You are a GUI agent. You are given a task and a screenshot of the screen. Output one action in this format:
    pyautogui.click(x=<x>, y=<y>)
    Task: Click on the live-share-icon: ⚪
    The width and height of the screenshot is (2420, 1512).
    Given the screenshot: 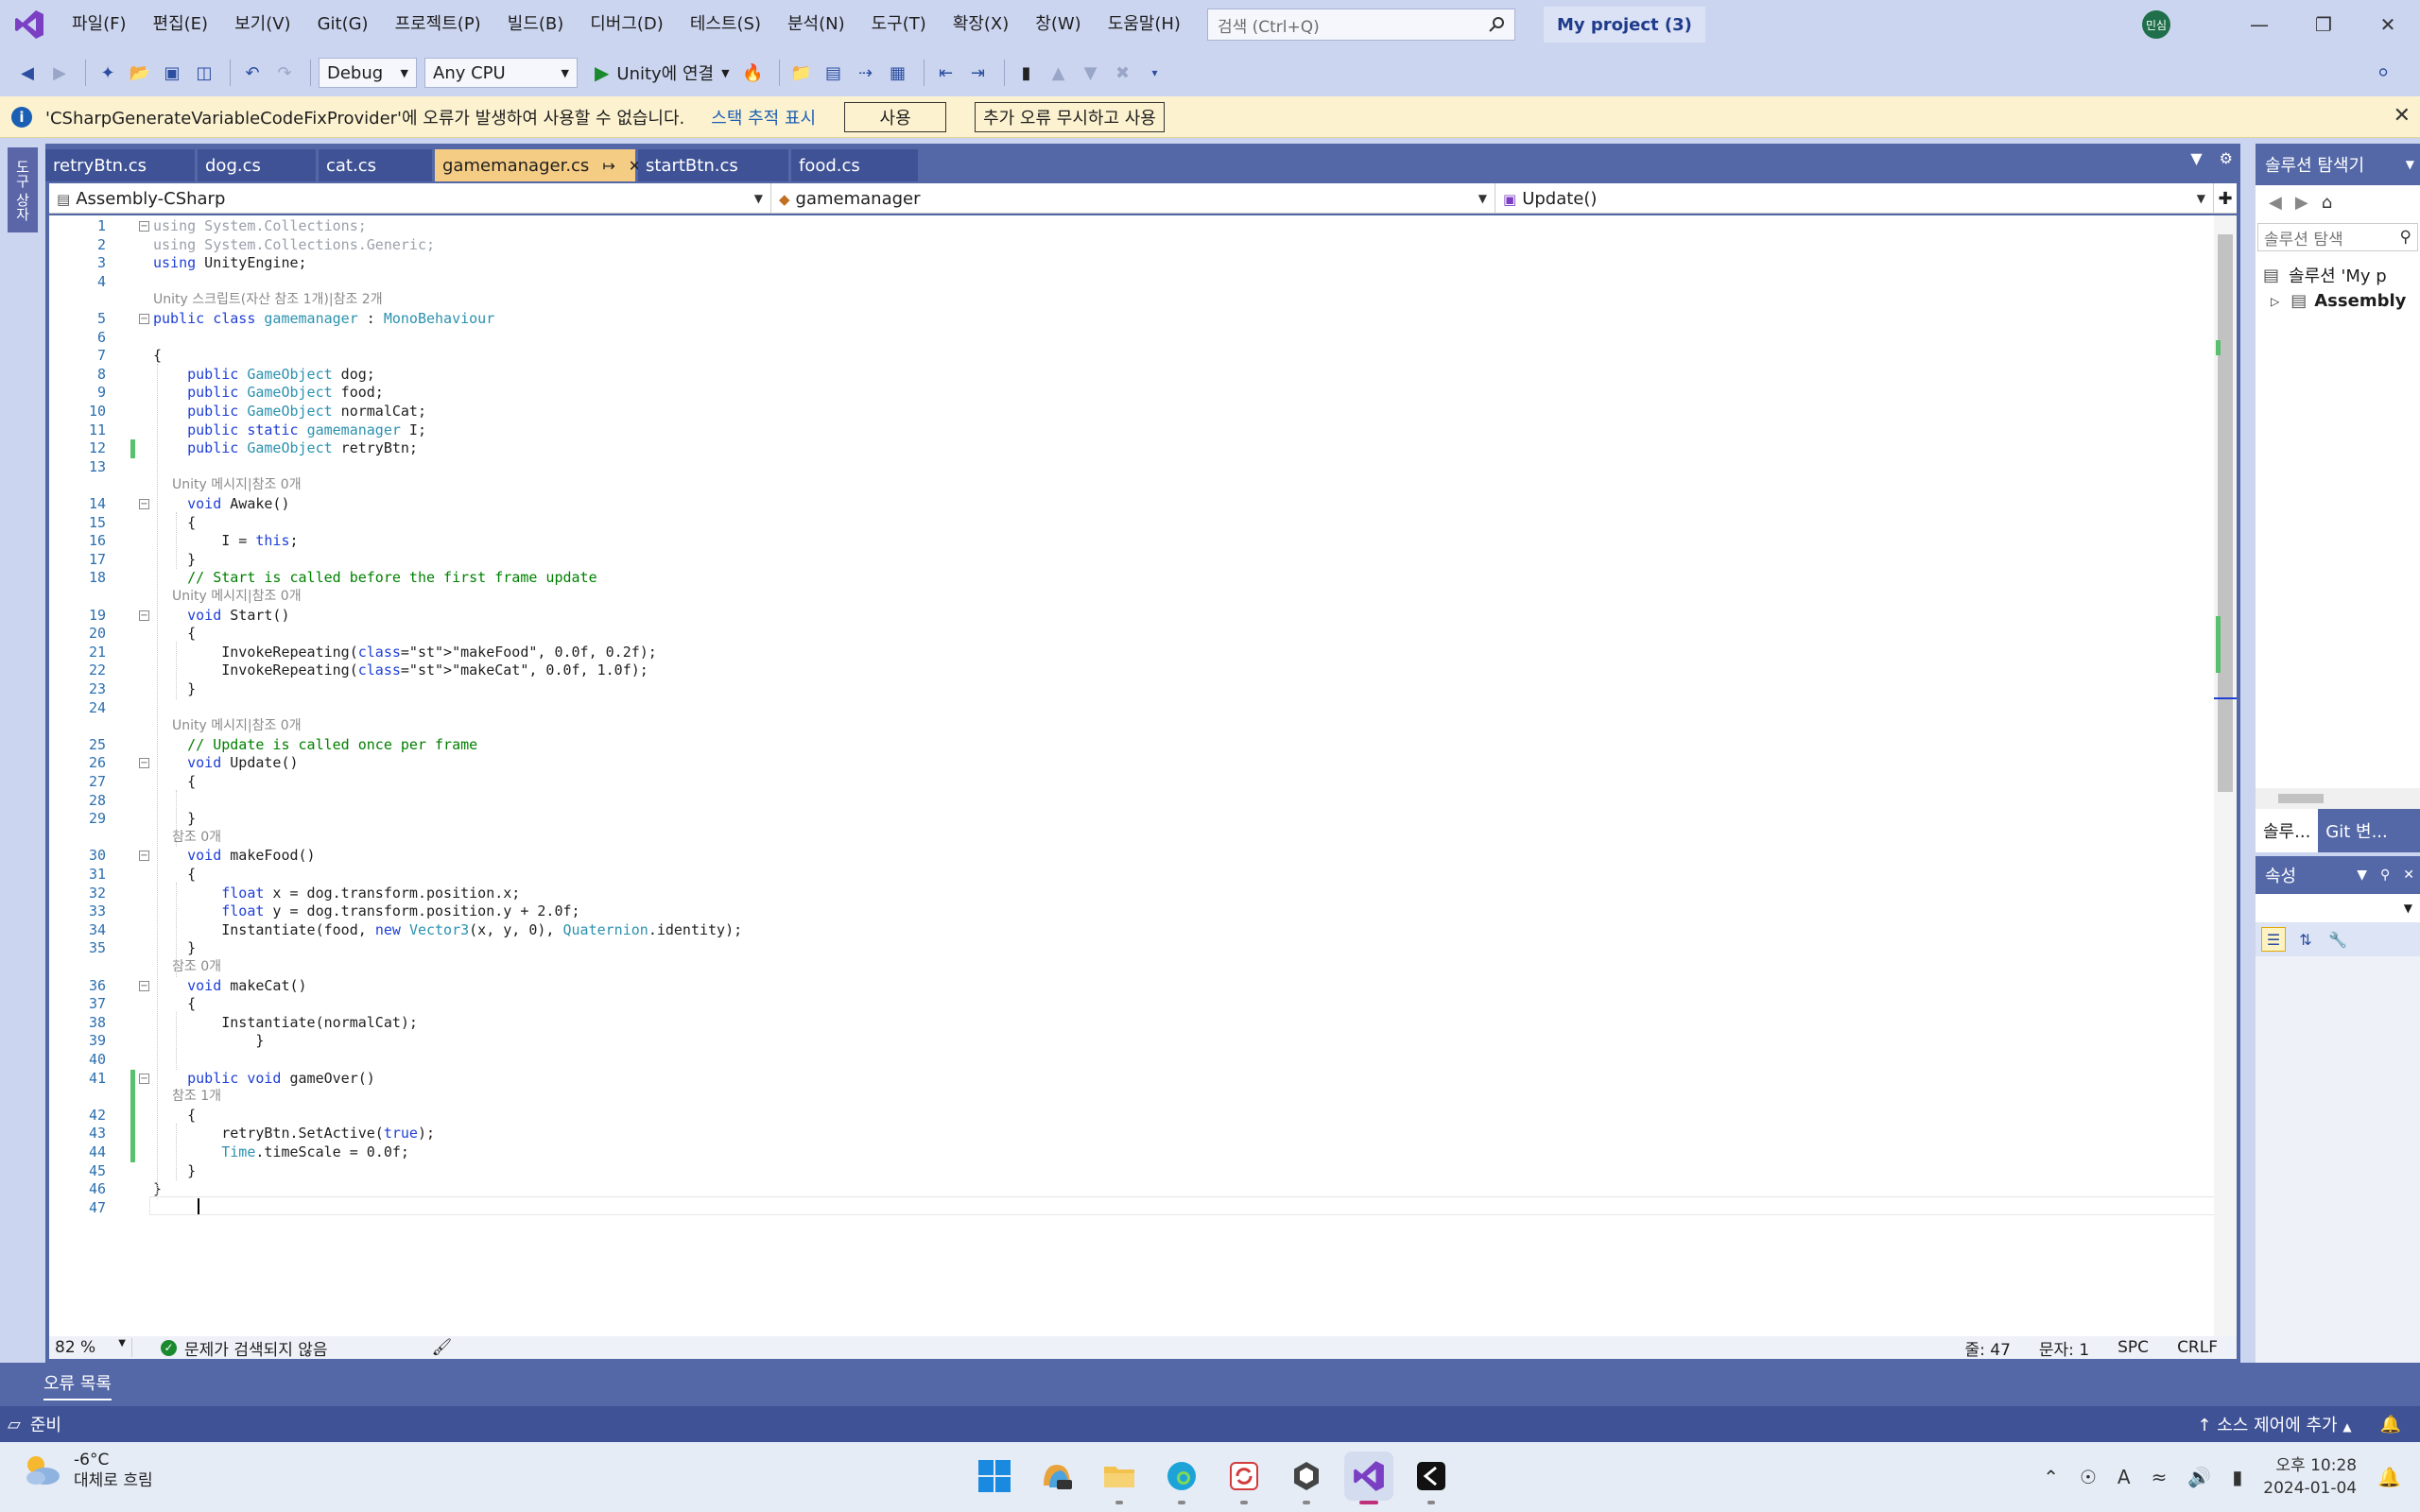 What is the action you would take?
    pyautogui.click(x=2383, y=73)
    